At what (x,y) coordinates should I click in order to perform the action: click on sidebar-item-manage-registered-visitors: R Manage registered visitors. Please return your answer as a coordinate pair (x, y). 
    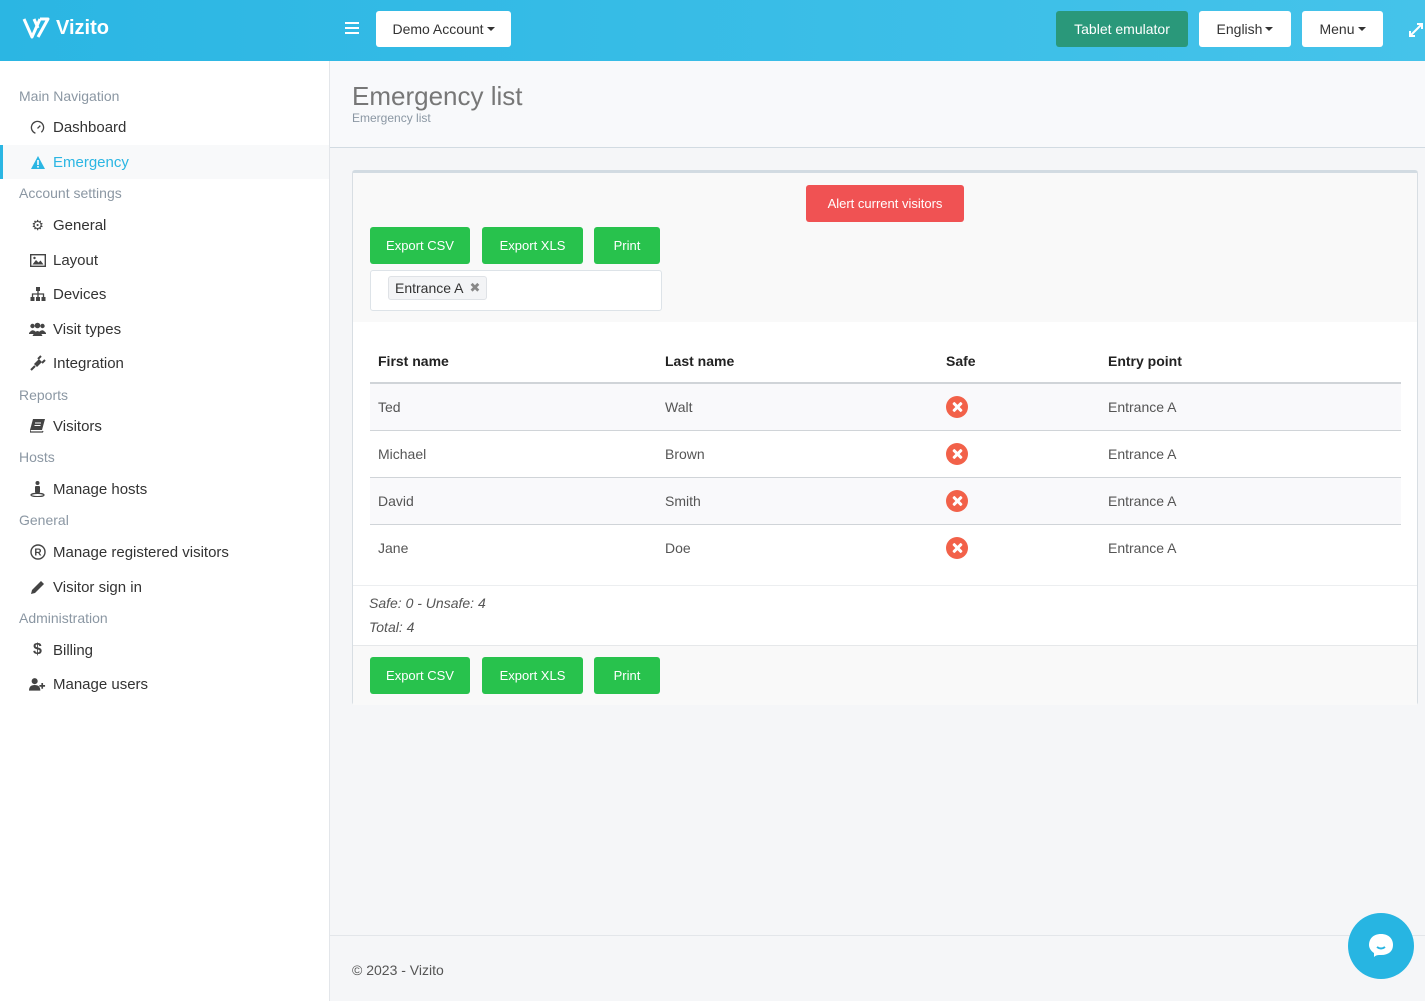
    Looking at the image, I should click on (164, 552).